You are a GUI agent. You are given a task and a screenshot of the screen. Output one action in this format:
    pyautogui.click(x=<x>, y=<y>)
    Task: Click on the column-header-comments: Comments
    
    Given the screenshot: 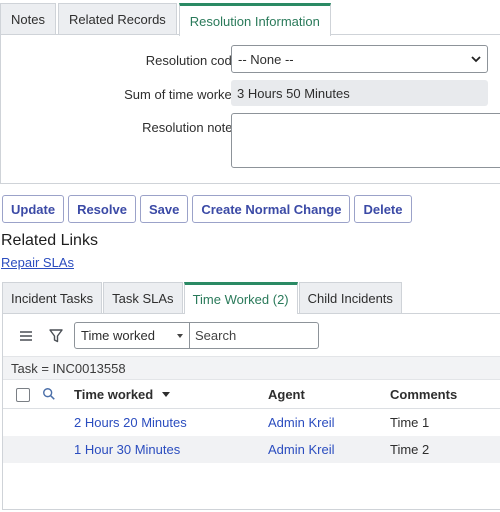 What is the action you would take?
    pyautogui.click(x=423, y=394)
    